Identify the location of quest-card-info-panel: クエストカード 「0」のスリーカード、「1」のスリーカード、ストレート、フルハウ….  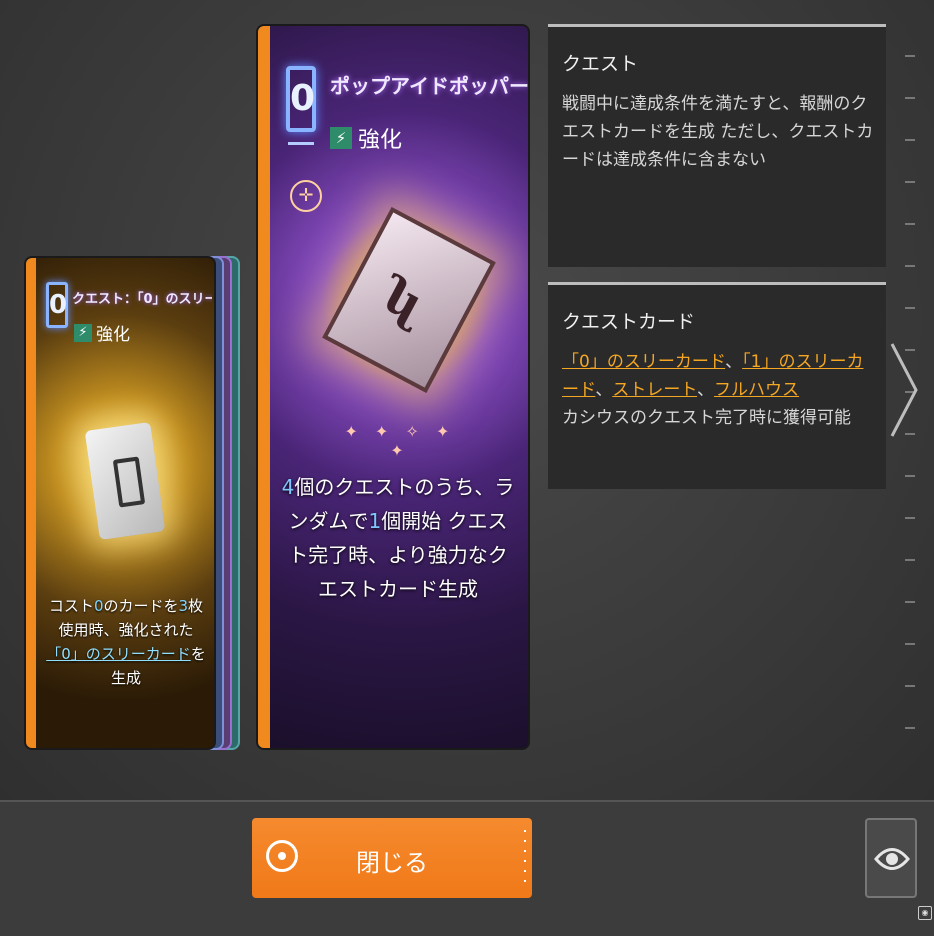
(717, 385).